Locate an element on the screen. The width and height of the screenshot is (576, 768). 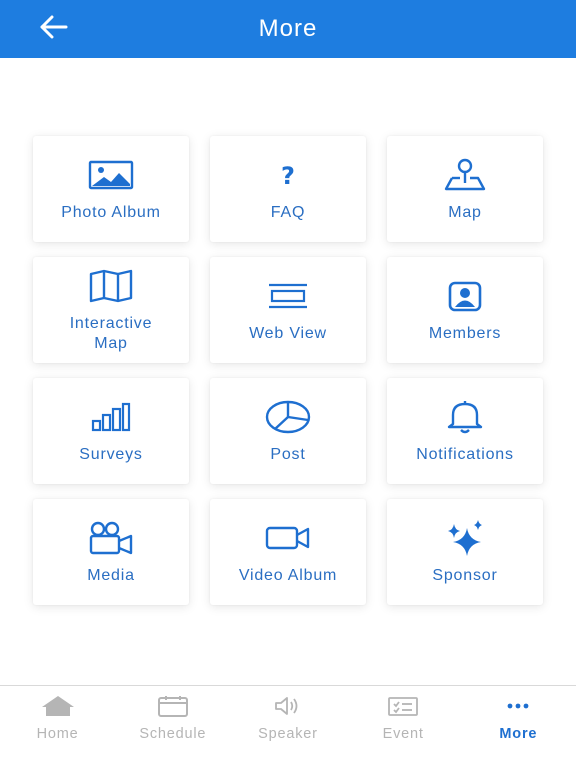
tile-video-album: Video Album is located at coordinates (288, 552).